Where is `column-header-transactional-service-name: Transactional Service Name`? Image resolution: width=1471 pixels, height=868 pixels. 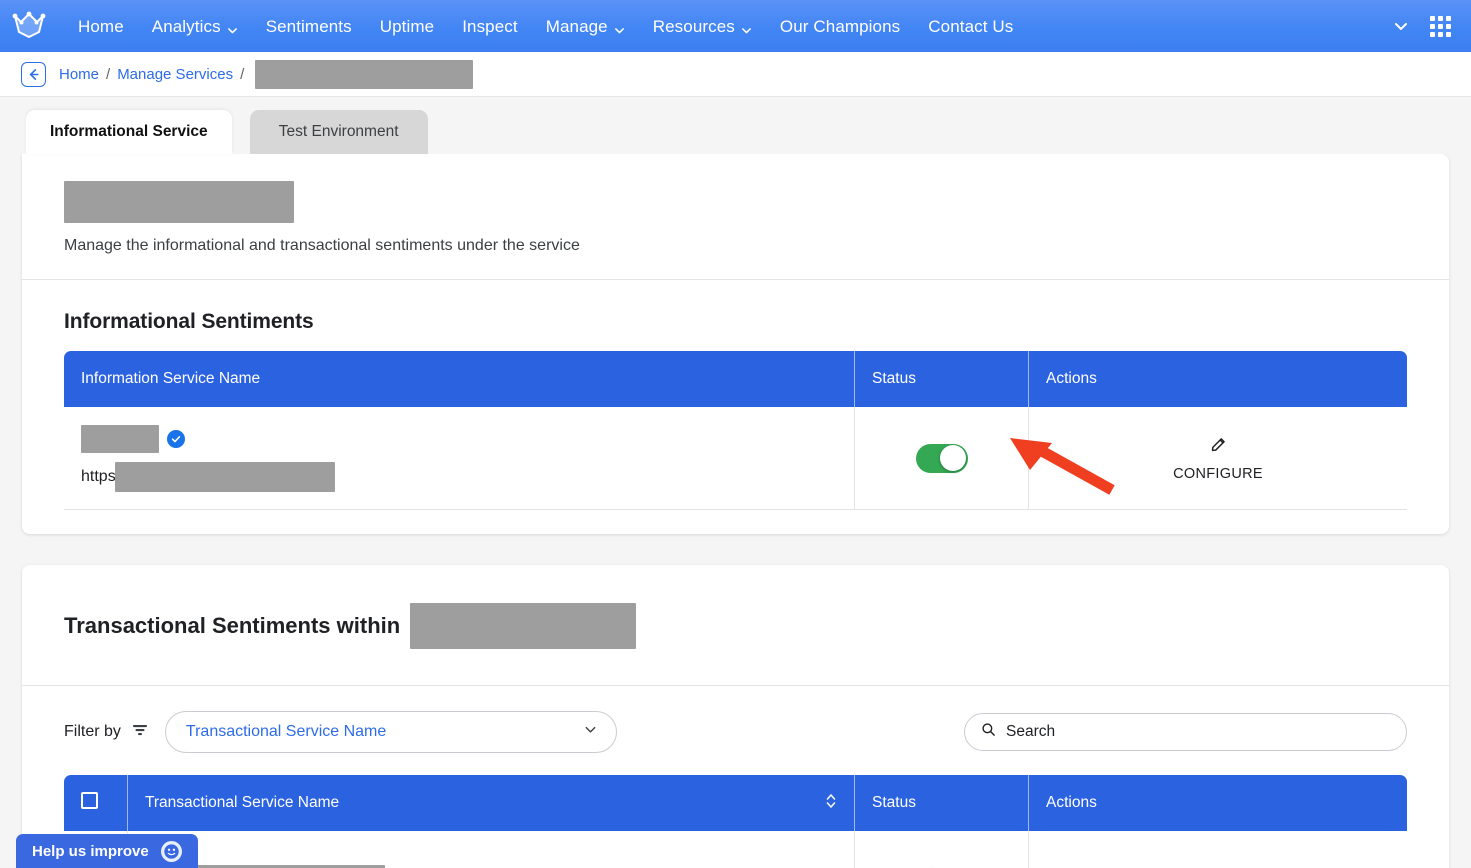
column-header-transactional-service-name: Transactional Service Name is located at coordinates (491, 803).